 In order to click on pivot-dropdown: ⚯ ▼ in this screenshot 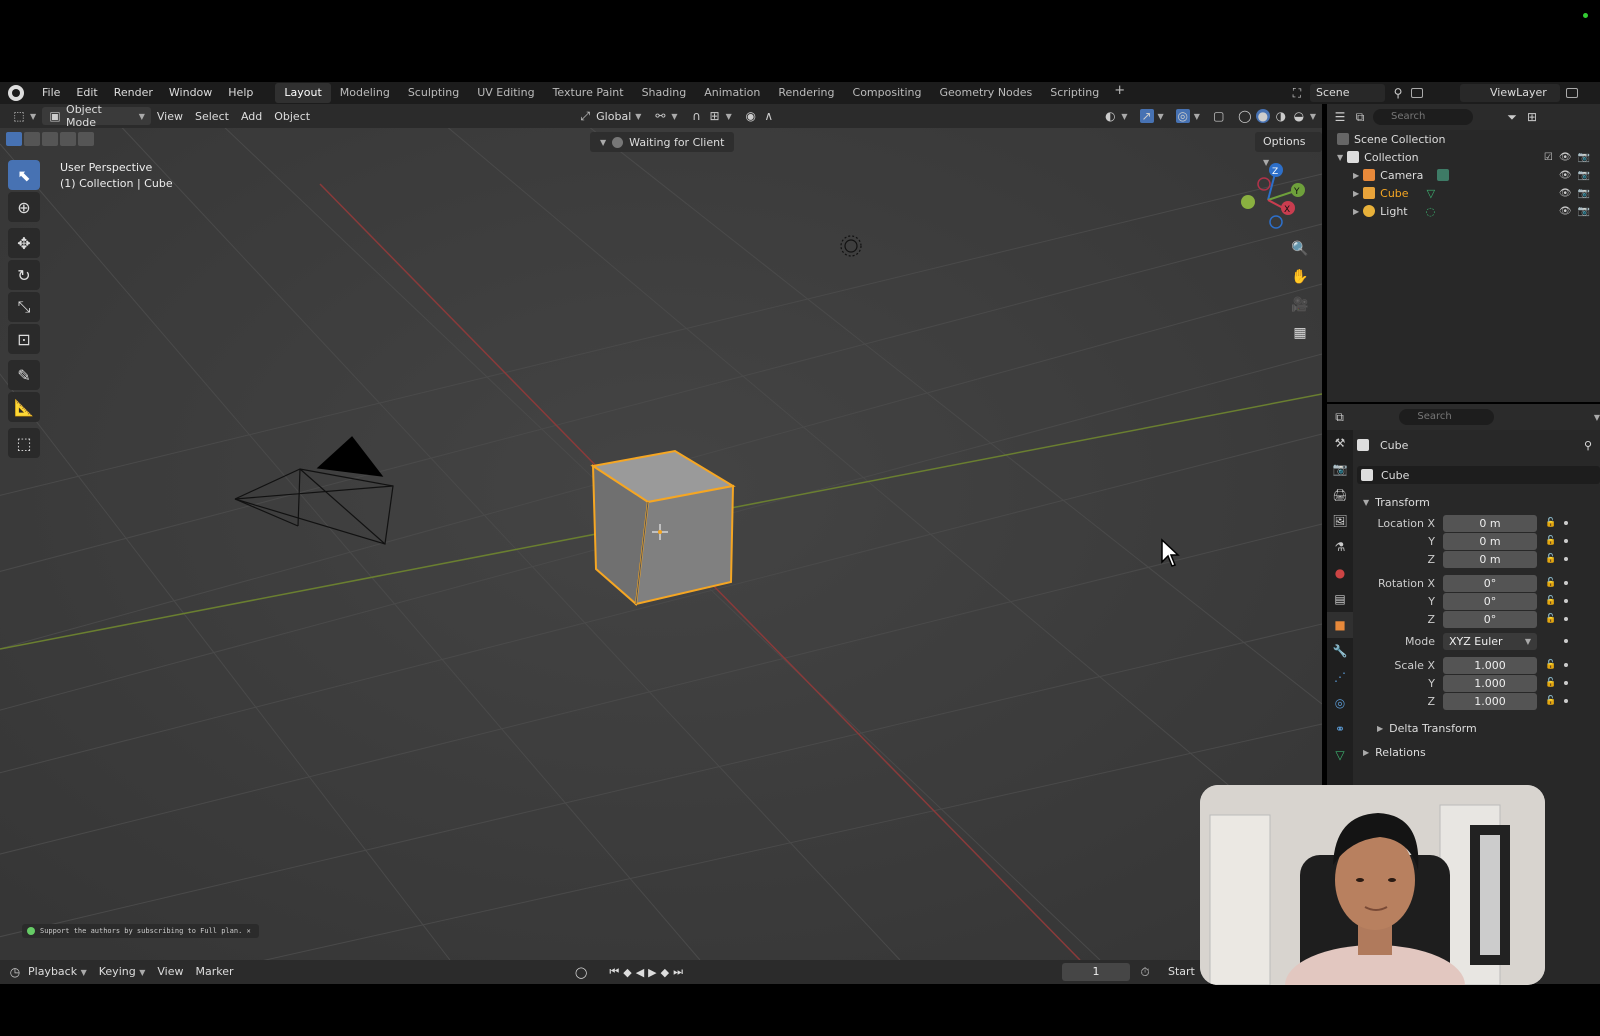, I will do `click(665, 116)`.